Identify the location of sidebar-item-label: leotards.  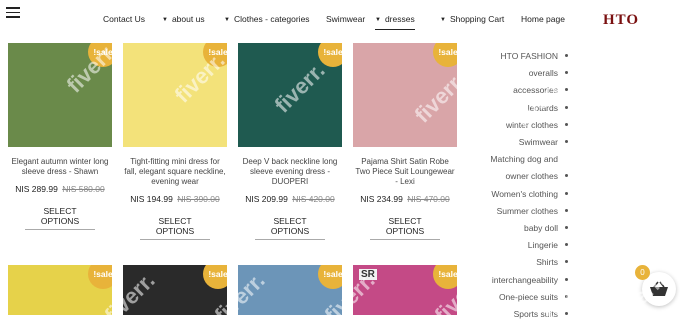
(542, 107).